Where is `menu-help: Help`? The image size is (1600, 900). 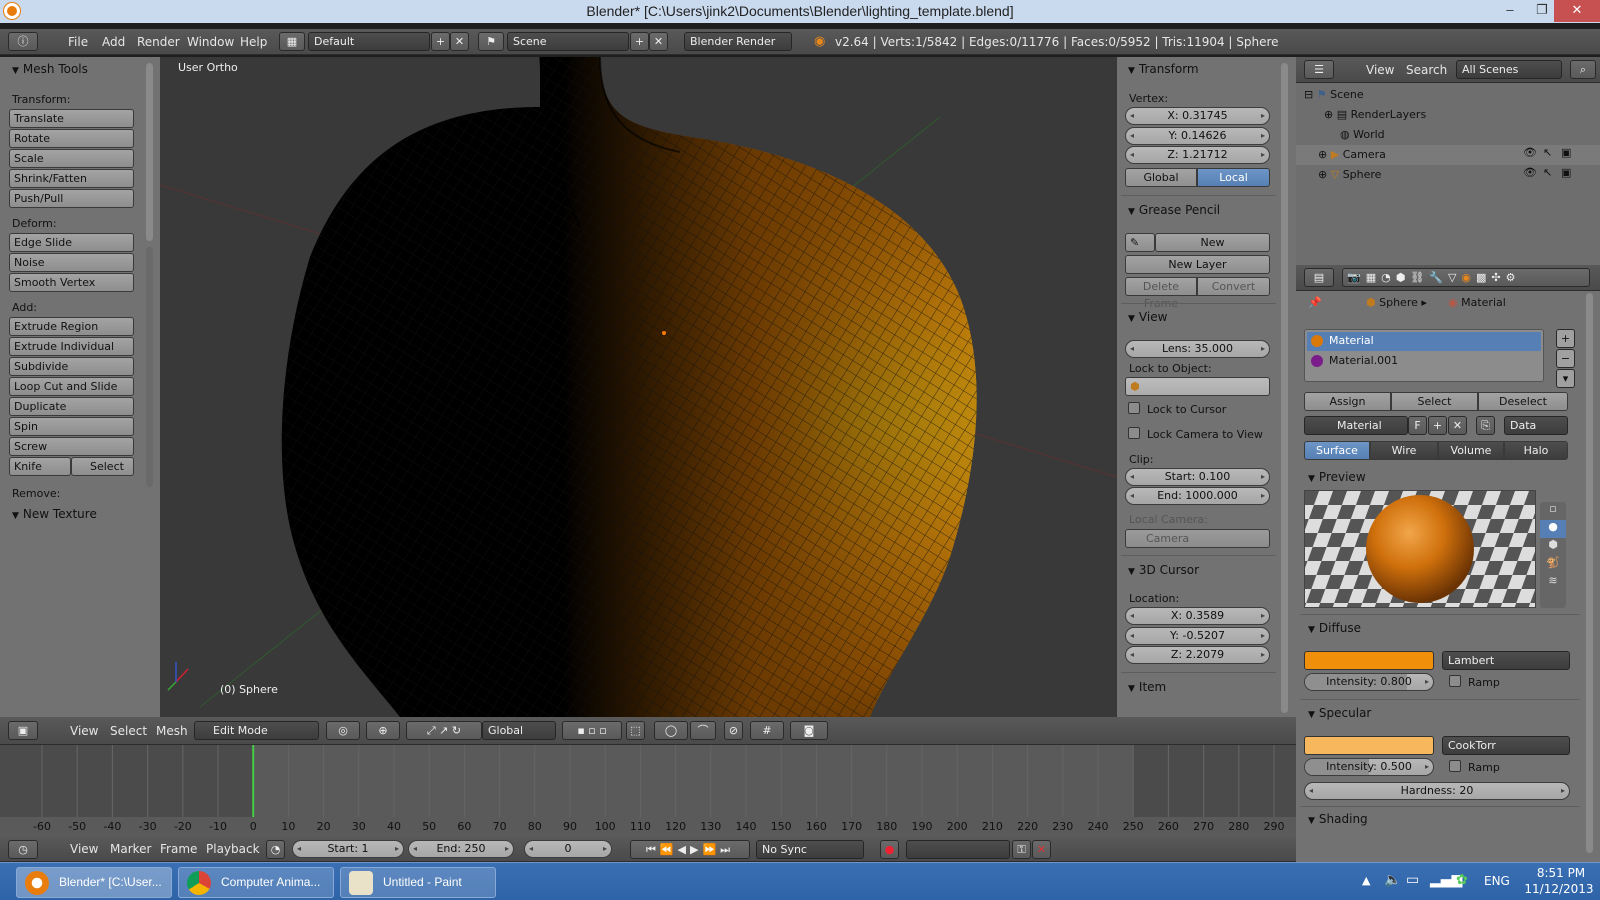 menu-help: Help is located at coordinates (253, 42).